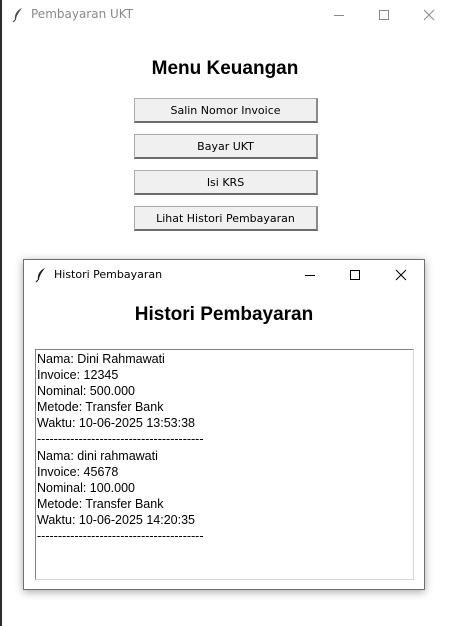 The width and height of the screenshot is (450, 626). What do you see at coordinates (224, 314) in the screenshot?
I see `history-heading: Histori Pembayaran` at bounding box center [224, 314].